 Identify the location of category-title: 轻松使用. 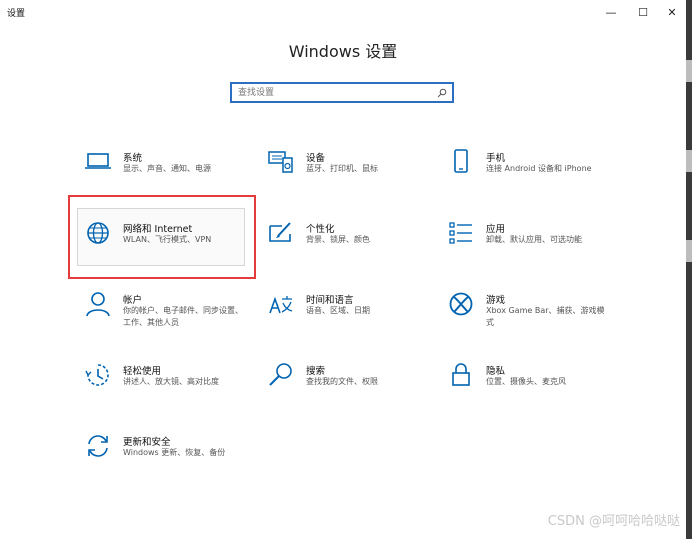
(142, 371).